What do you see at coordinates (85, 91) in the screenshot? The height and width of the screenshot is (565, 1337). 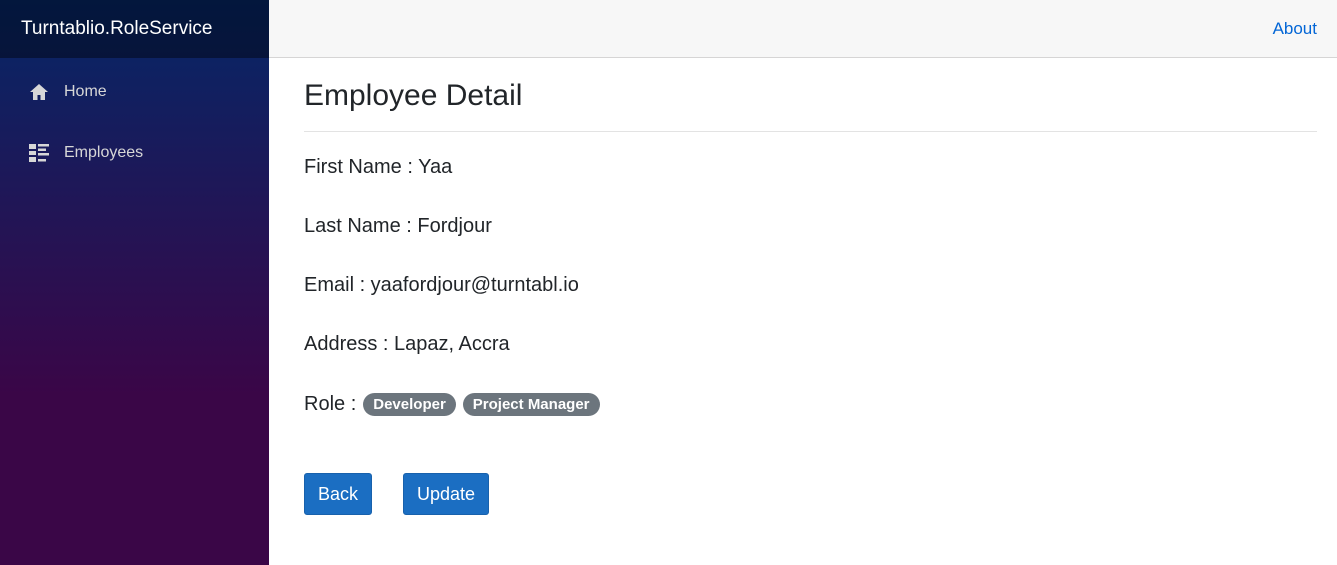 I see `sidebar-item-label: Home` at bounding box center [85, 91].